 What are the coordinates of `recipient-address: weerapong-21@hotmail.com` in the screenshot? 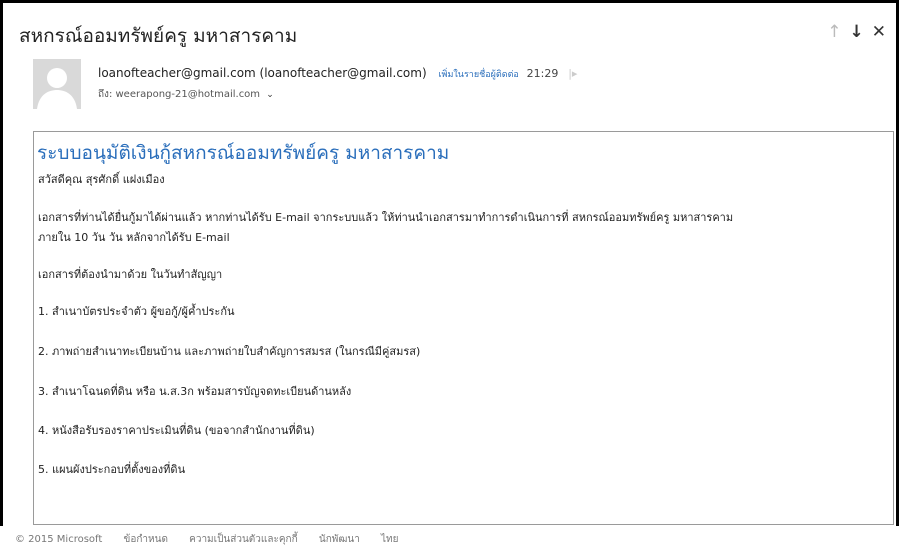 It's located at (188, 94).